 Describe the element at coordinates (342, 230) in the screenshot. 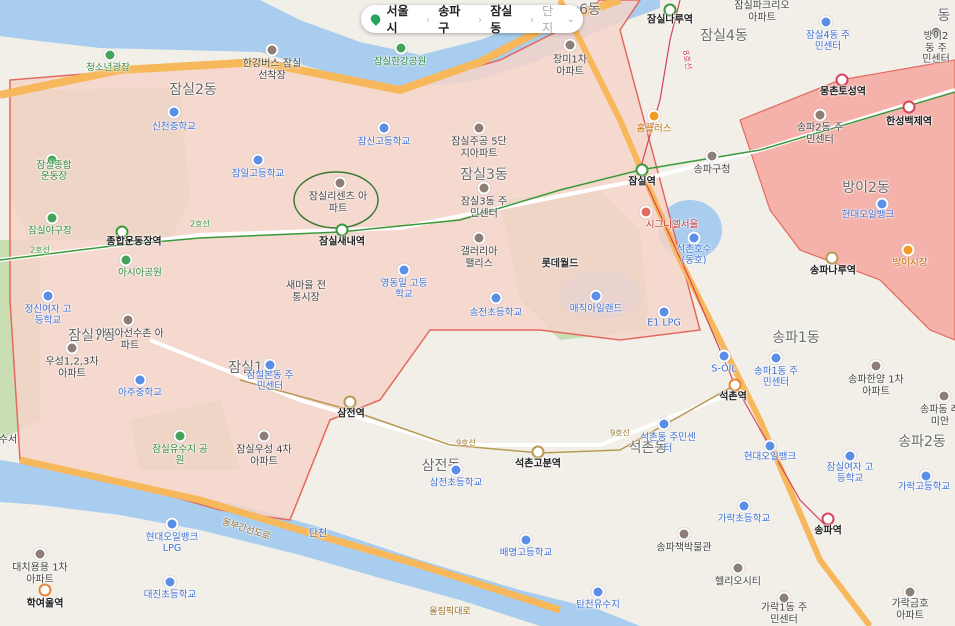

I see `station-marker-jamsilsaenae` at that location.